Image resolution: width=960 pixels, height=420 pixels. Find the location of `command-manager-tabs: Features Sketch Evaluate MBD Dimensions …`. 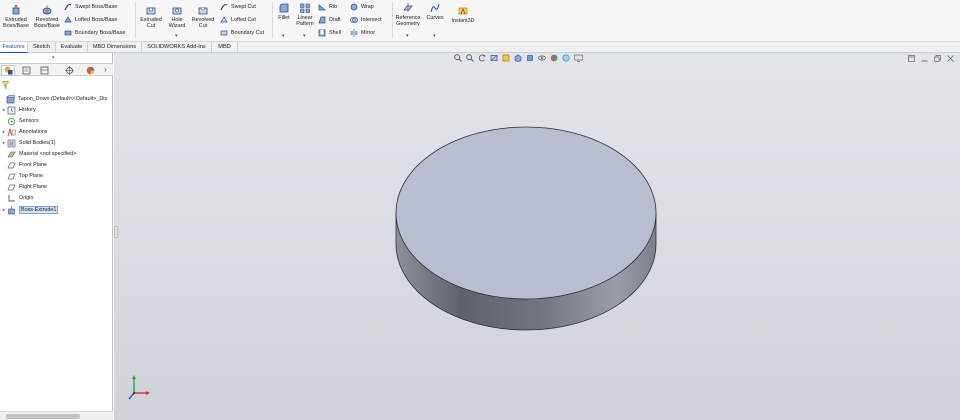

command-manager-tabs: Features Sketch Evaluate MBD Dimensions … is located at coordinates (480, 47).